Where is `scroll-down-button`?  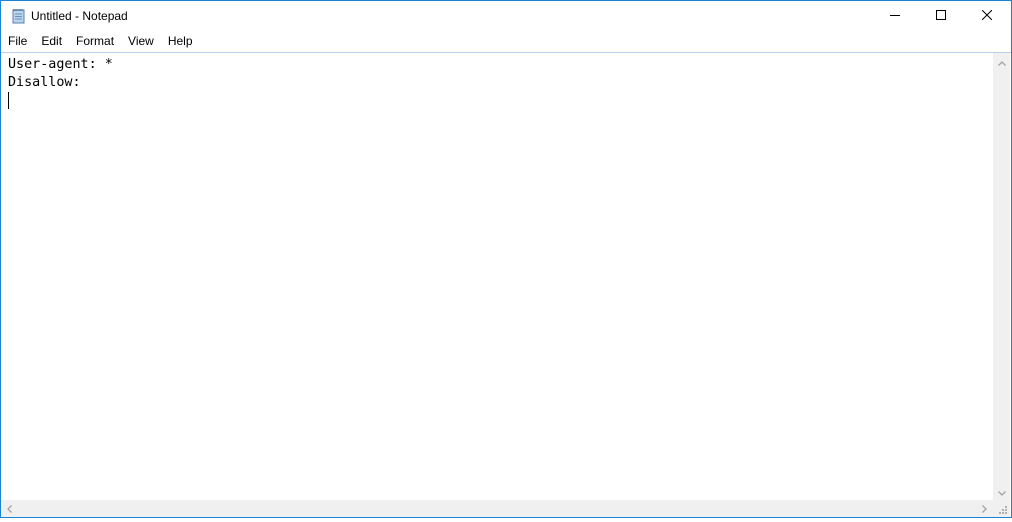 scroll-down-button is located at coordinates (1001, 491).